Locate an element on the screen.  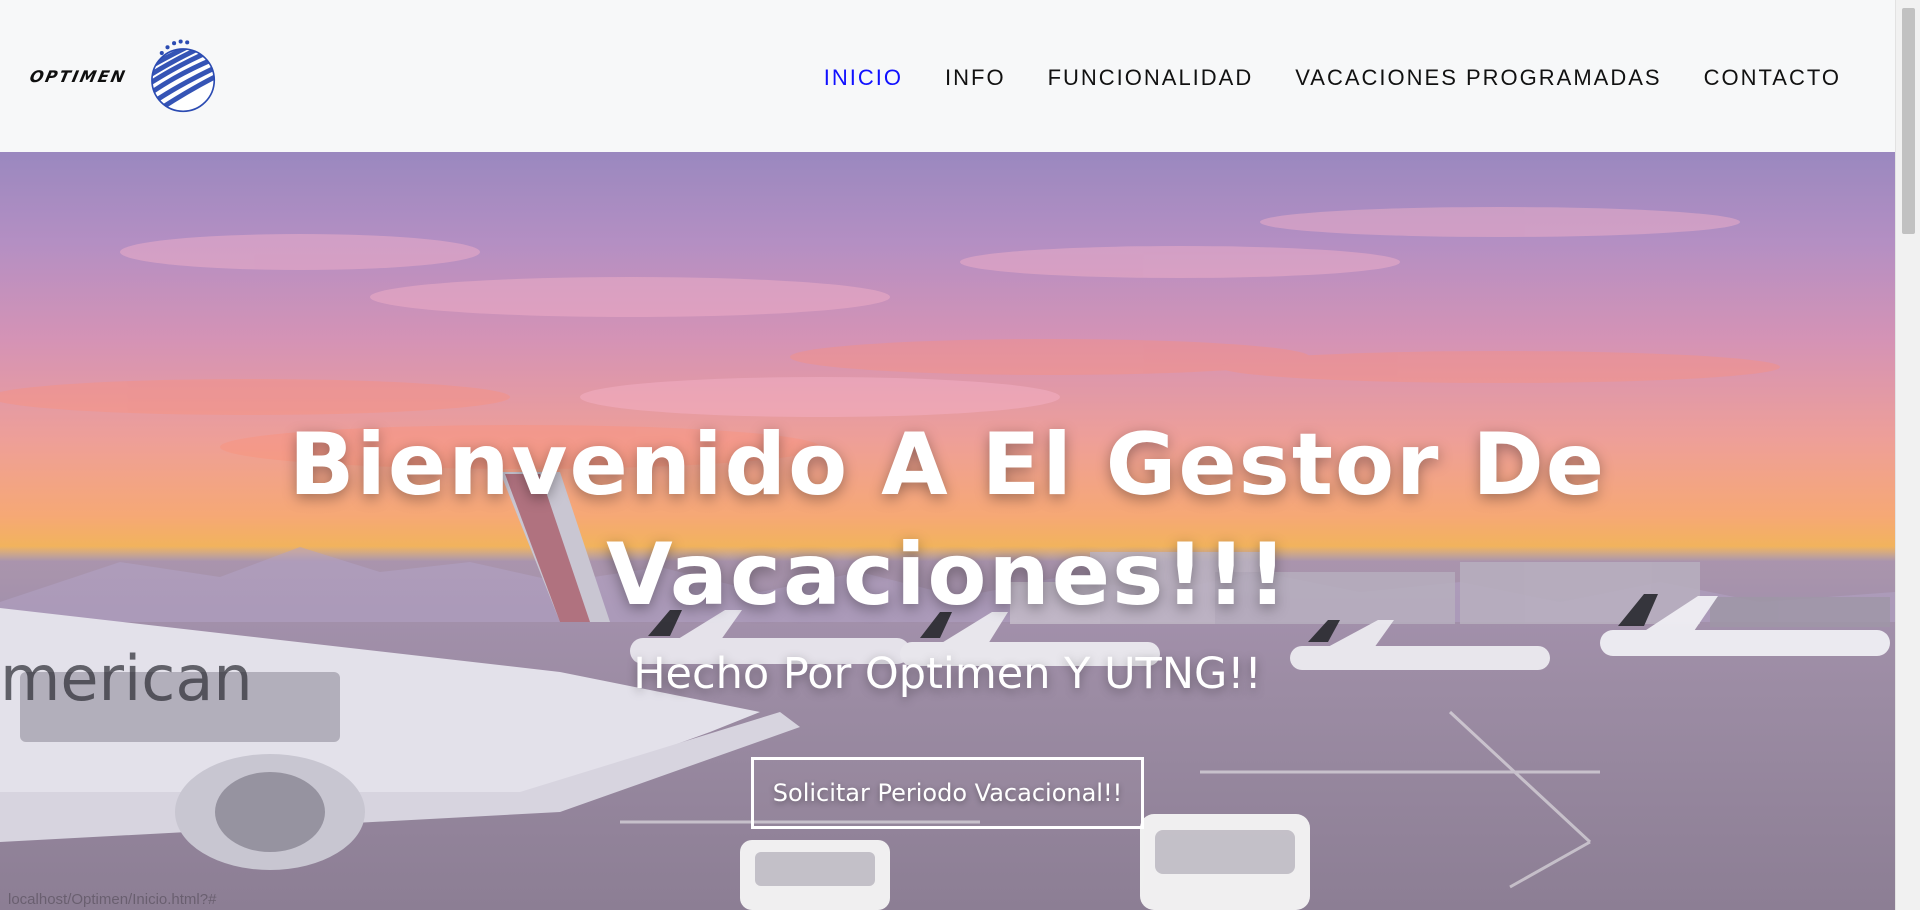
link-hover-status: localhost/Optimen/Inicio.html?# is located at coordinates (112, 899).